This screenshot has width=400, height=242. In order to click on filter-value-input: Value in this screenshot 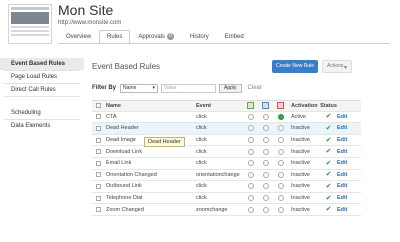, I will do `click(189, 88)`.